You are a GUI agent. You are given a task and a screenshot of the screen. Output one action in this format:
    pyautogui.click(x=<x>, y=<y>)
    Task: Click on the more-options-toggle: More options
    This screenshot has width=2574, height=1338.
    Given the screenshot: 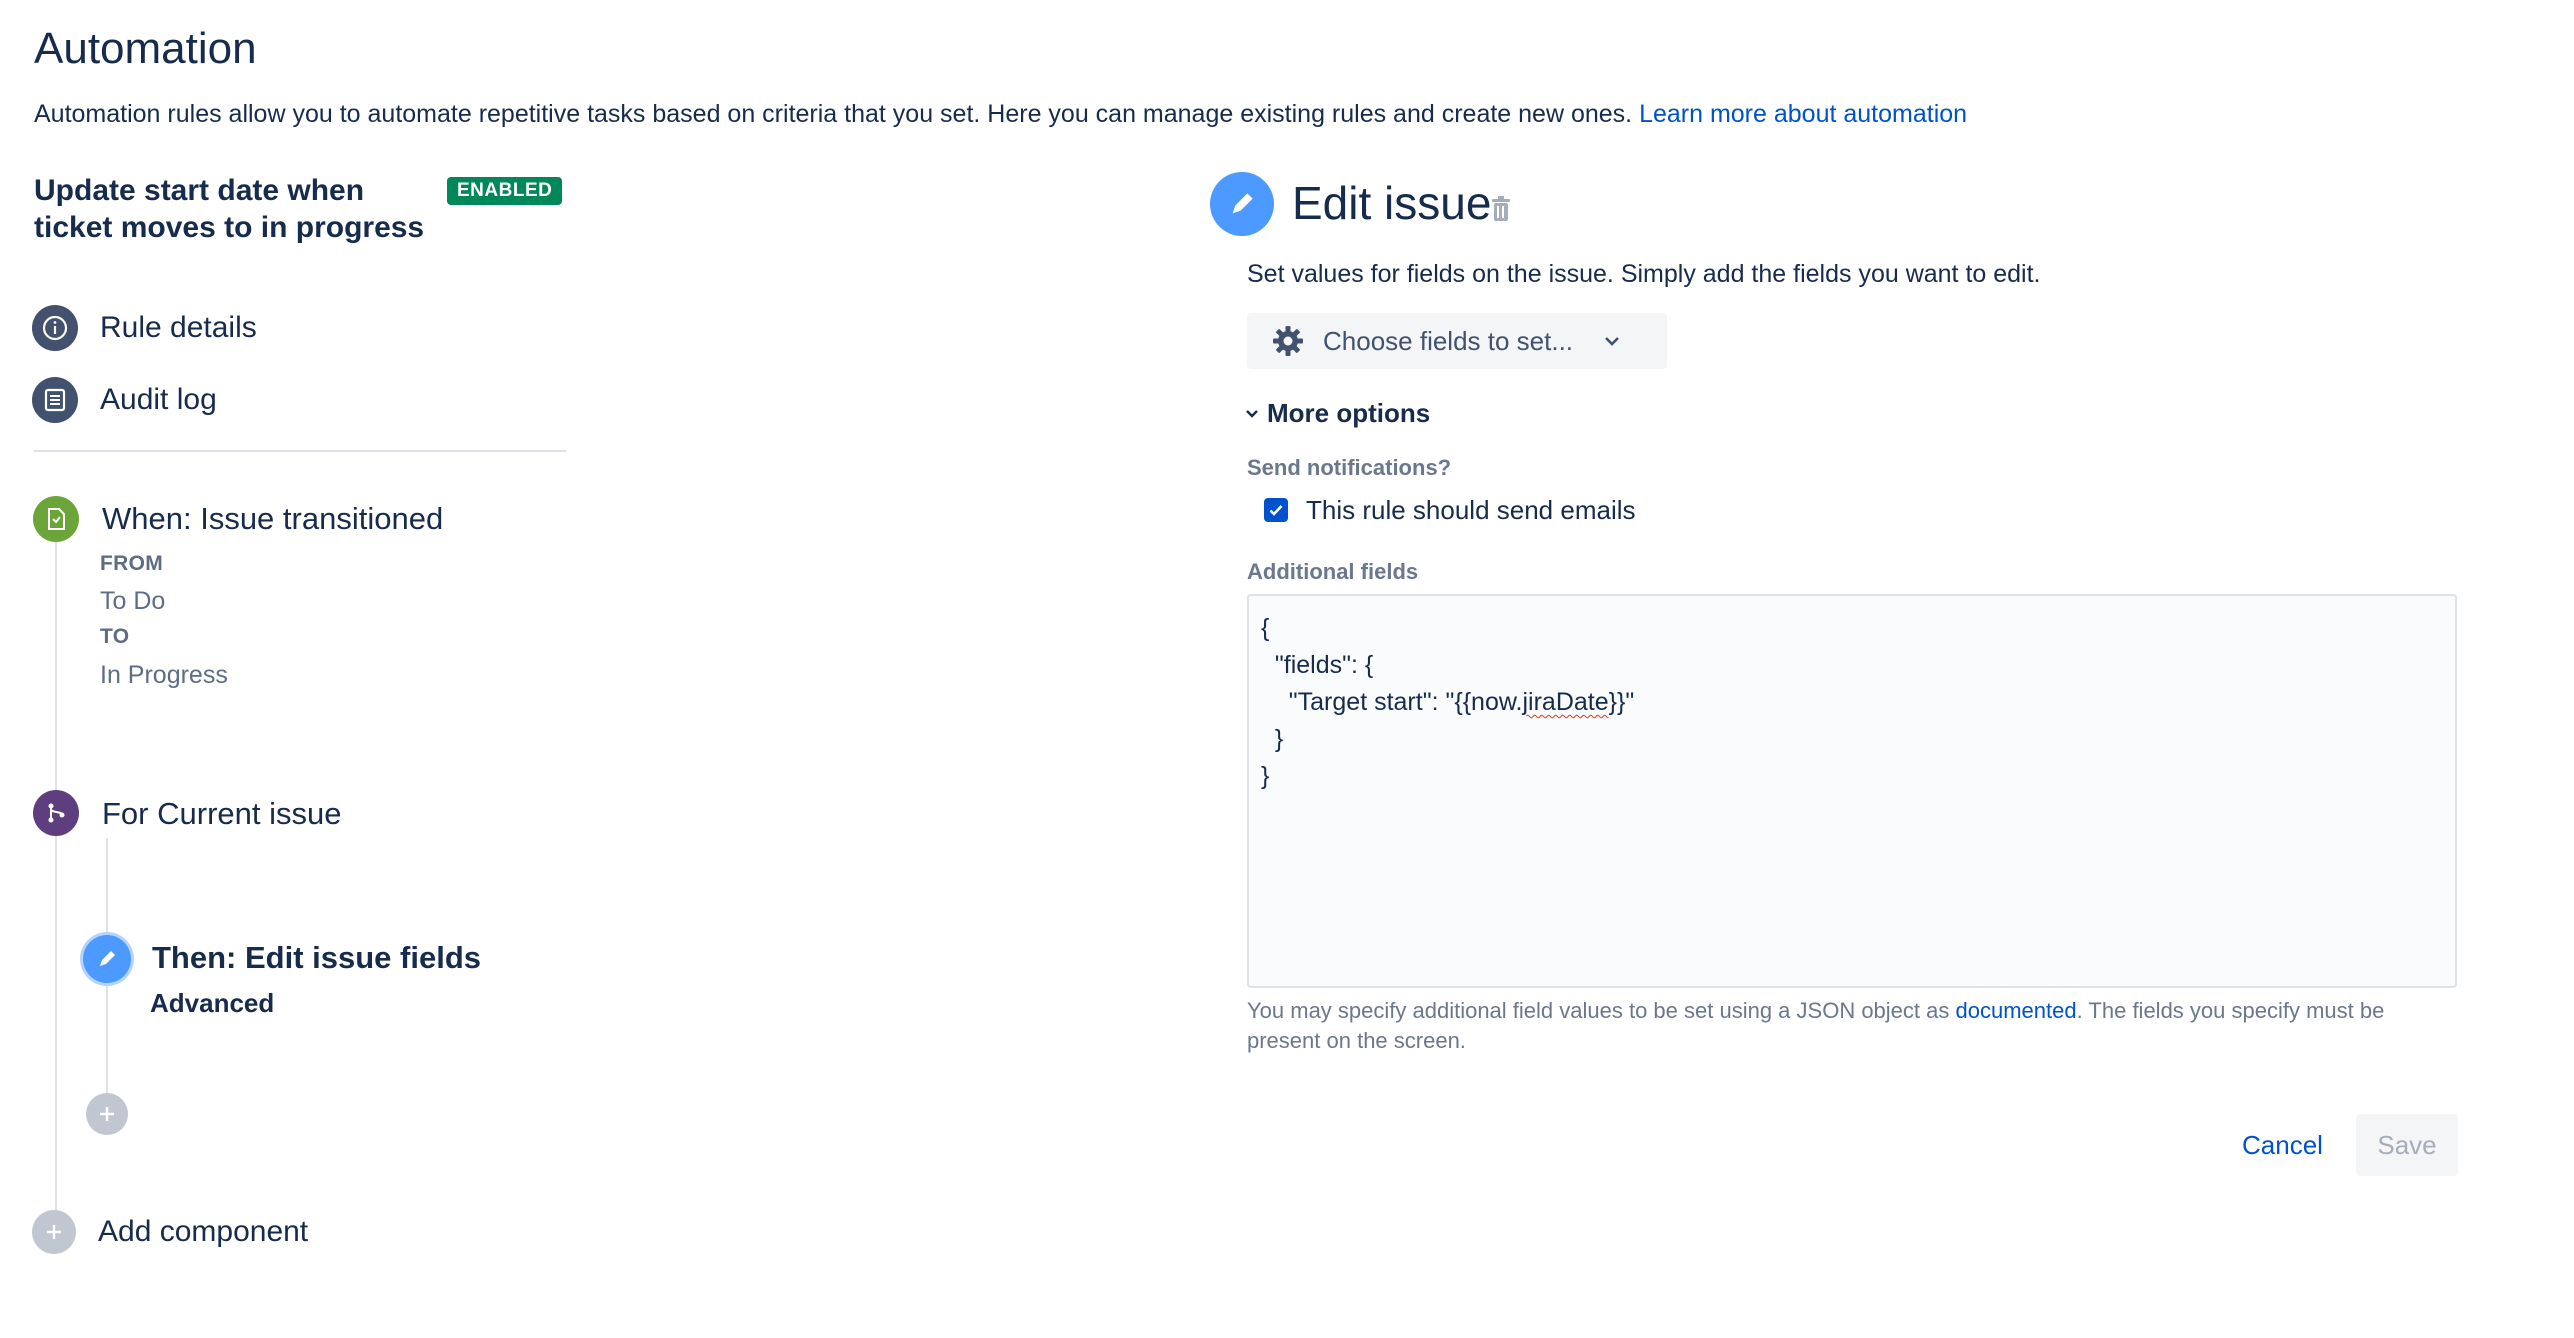 What is the action you would take?
    pyautogui.click(x=1337, y=413)
    